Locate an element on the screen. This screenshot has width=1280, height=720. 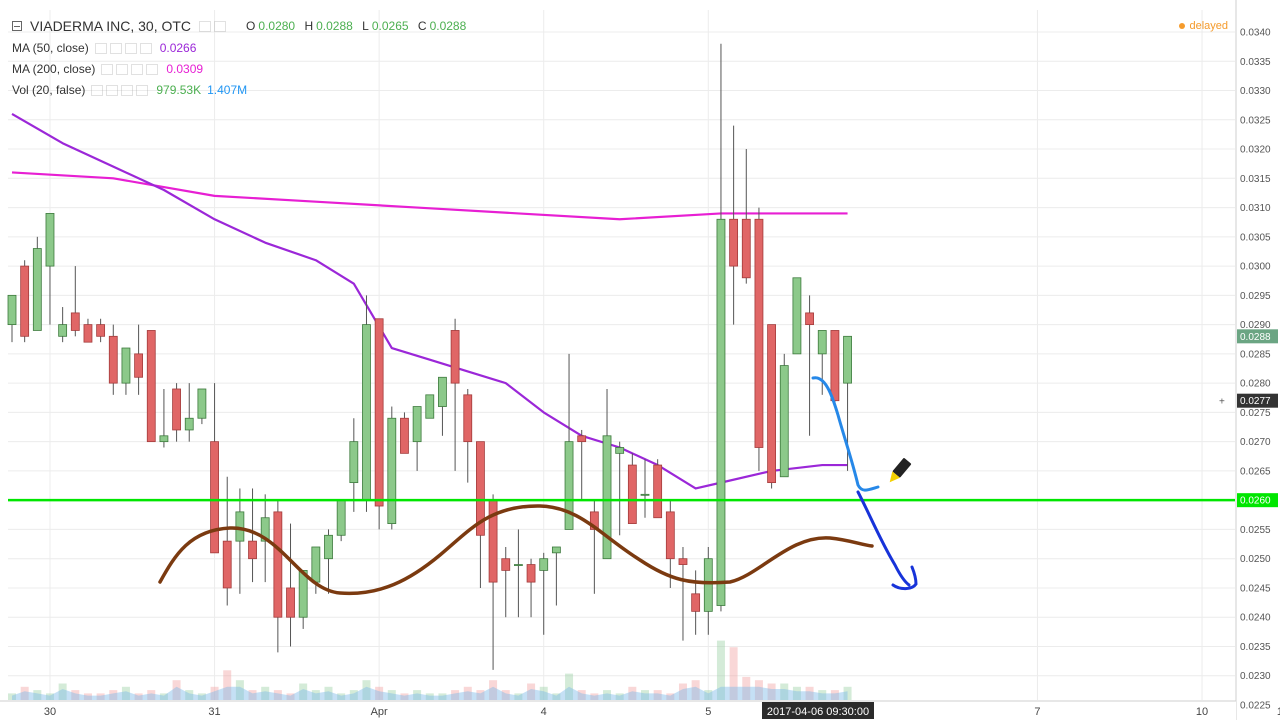
last-price-label: 0.0288 is located at coordinates (1257, 336).